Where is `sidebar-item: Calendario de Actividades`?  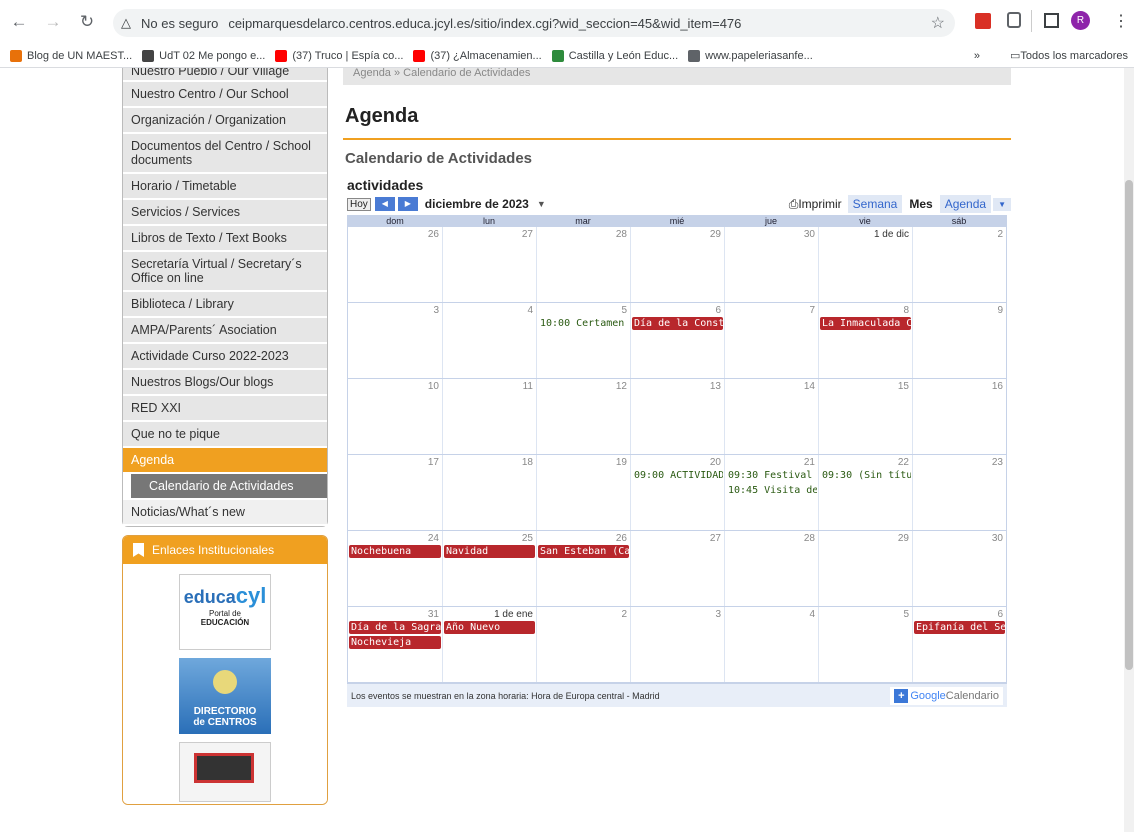
sidebar-item: Calendario de Actividades is located at coordinates (229, 487).